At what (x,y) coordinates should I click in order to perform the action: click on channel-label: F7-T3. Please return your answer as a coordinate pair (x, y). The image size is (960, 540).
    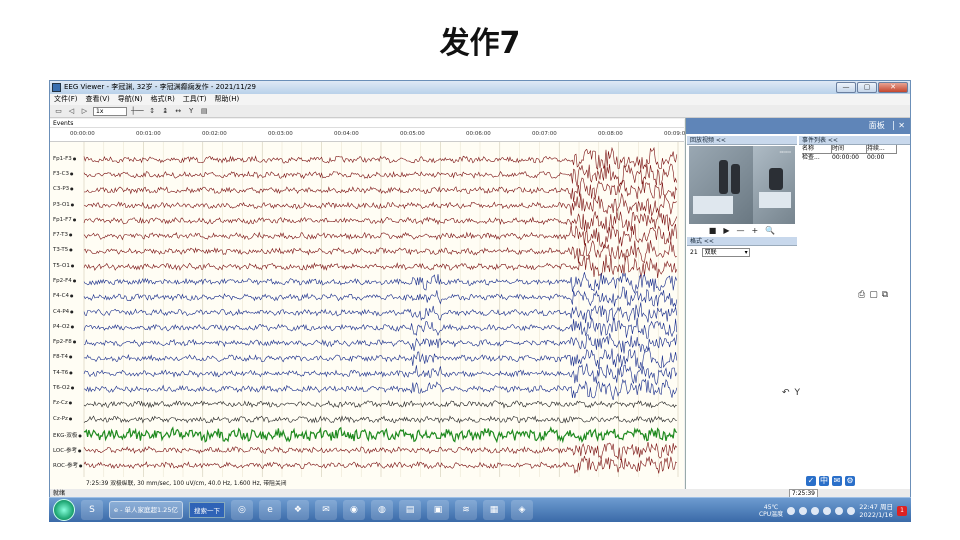
    Looking at the image, I should click on (63, 235).